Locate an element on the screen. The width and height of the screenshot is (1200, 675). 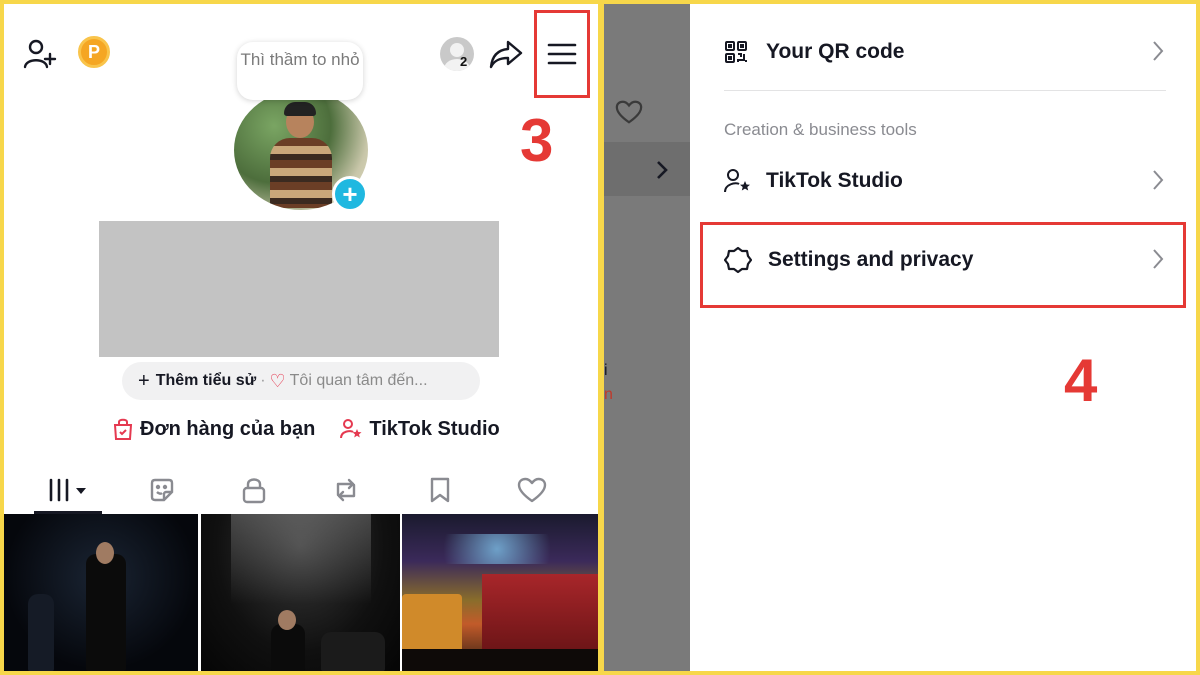
menu-divider is located at coordinates (945, 90).